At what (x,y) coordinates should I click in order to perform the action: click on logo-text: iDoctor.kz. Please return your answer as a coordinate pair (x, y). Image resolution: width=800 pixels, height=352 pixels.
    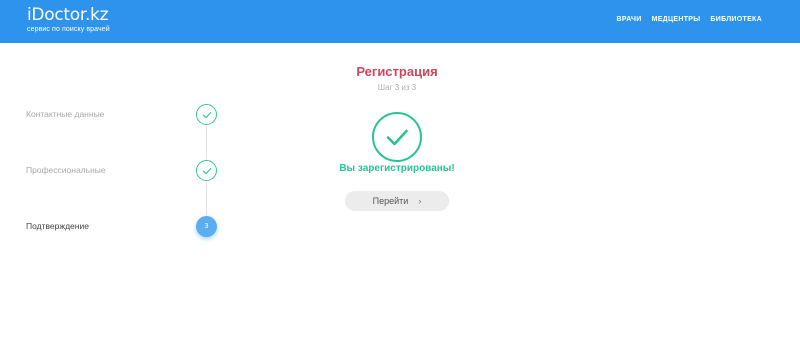
    Looking at the image, I should click on (68, 15).